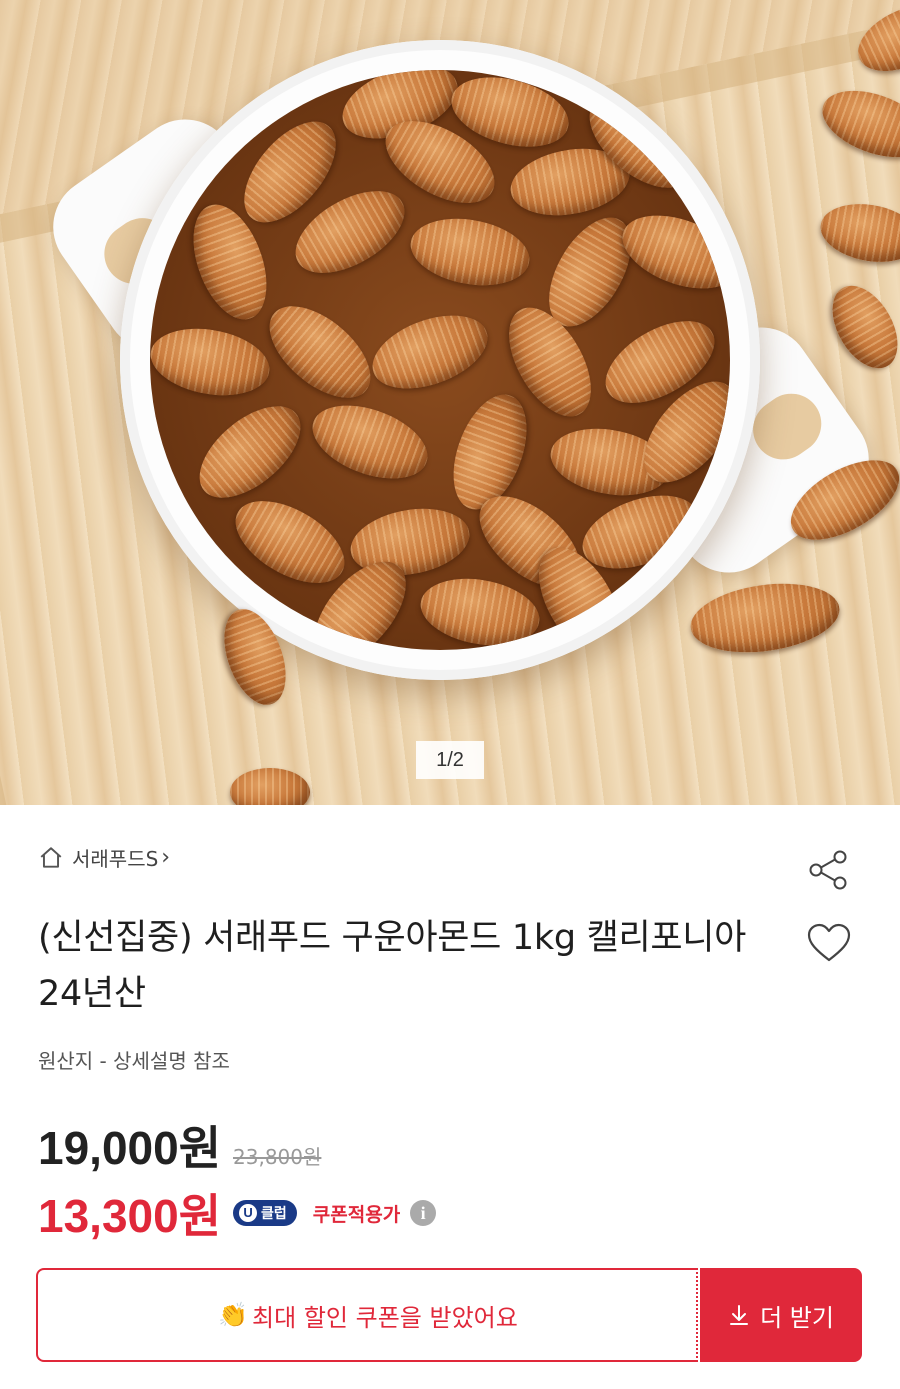 The width and height of the screenshot is (900, 1389). Describe the element at coordinates (356, 1214) in the screenshot. I see `coupon-applied-label: 쿠폰적용가` at that location.